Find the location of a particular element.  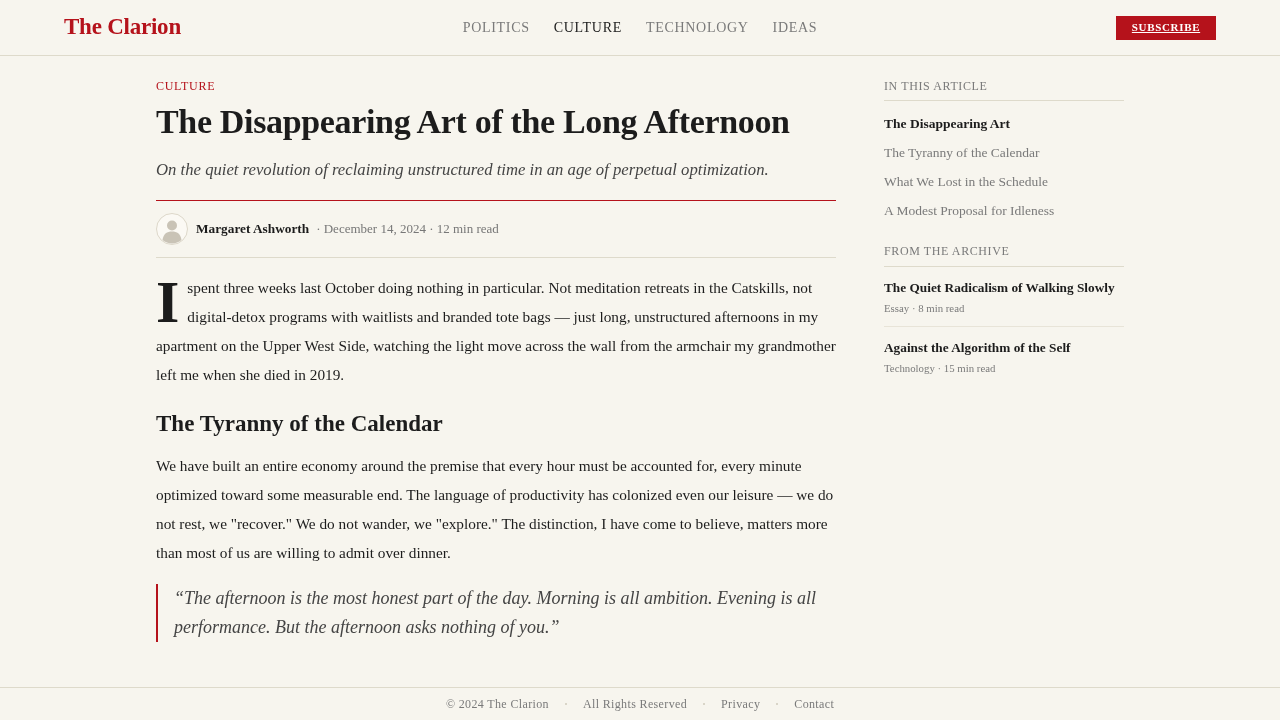

nav-link: IDEAS is located at coordinates (795, 27).